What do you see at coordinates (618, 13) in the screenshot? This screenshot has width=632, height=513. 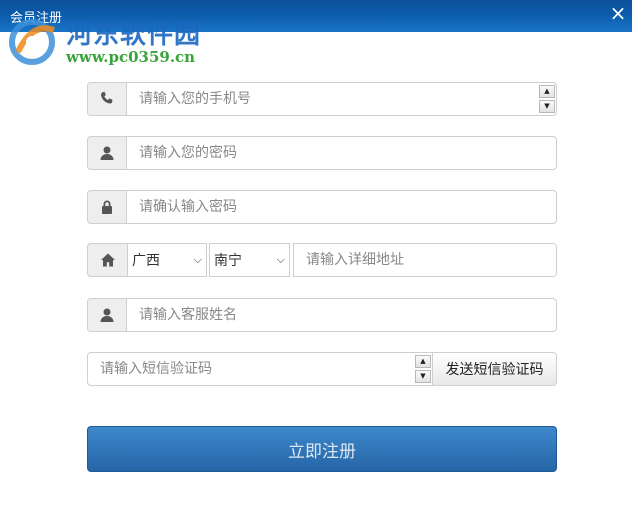 I see `close-icon: ×` at bounding box center [618, 13].